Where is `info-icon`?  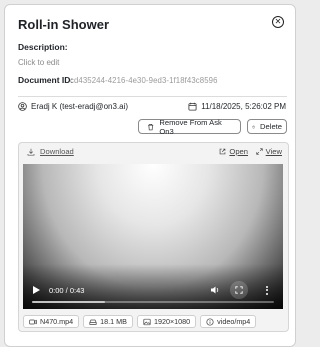
info-icon is located at coordinates (210, 321).